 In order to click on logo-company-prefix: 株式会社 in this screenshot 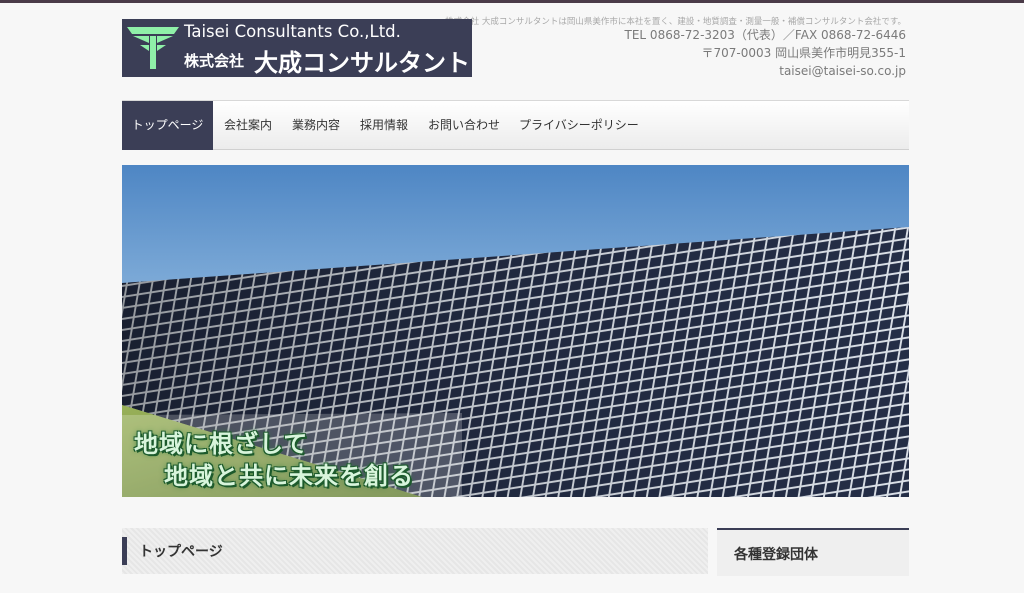, I will do `click(214, 61)`.